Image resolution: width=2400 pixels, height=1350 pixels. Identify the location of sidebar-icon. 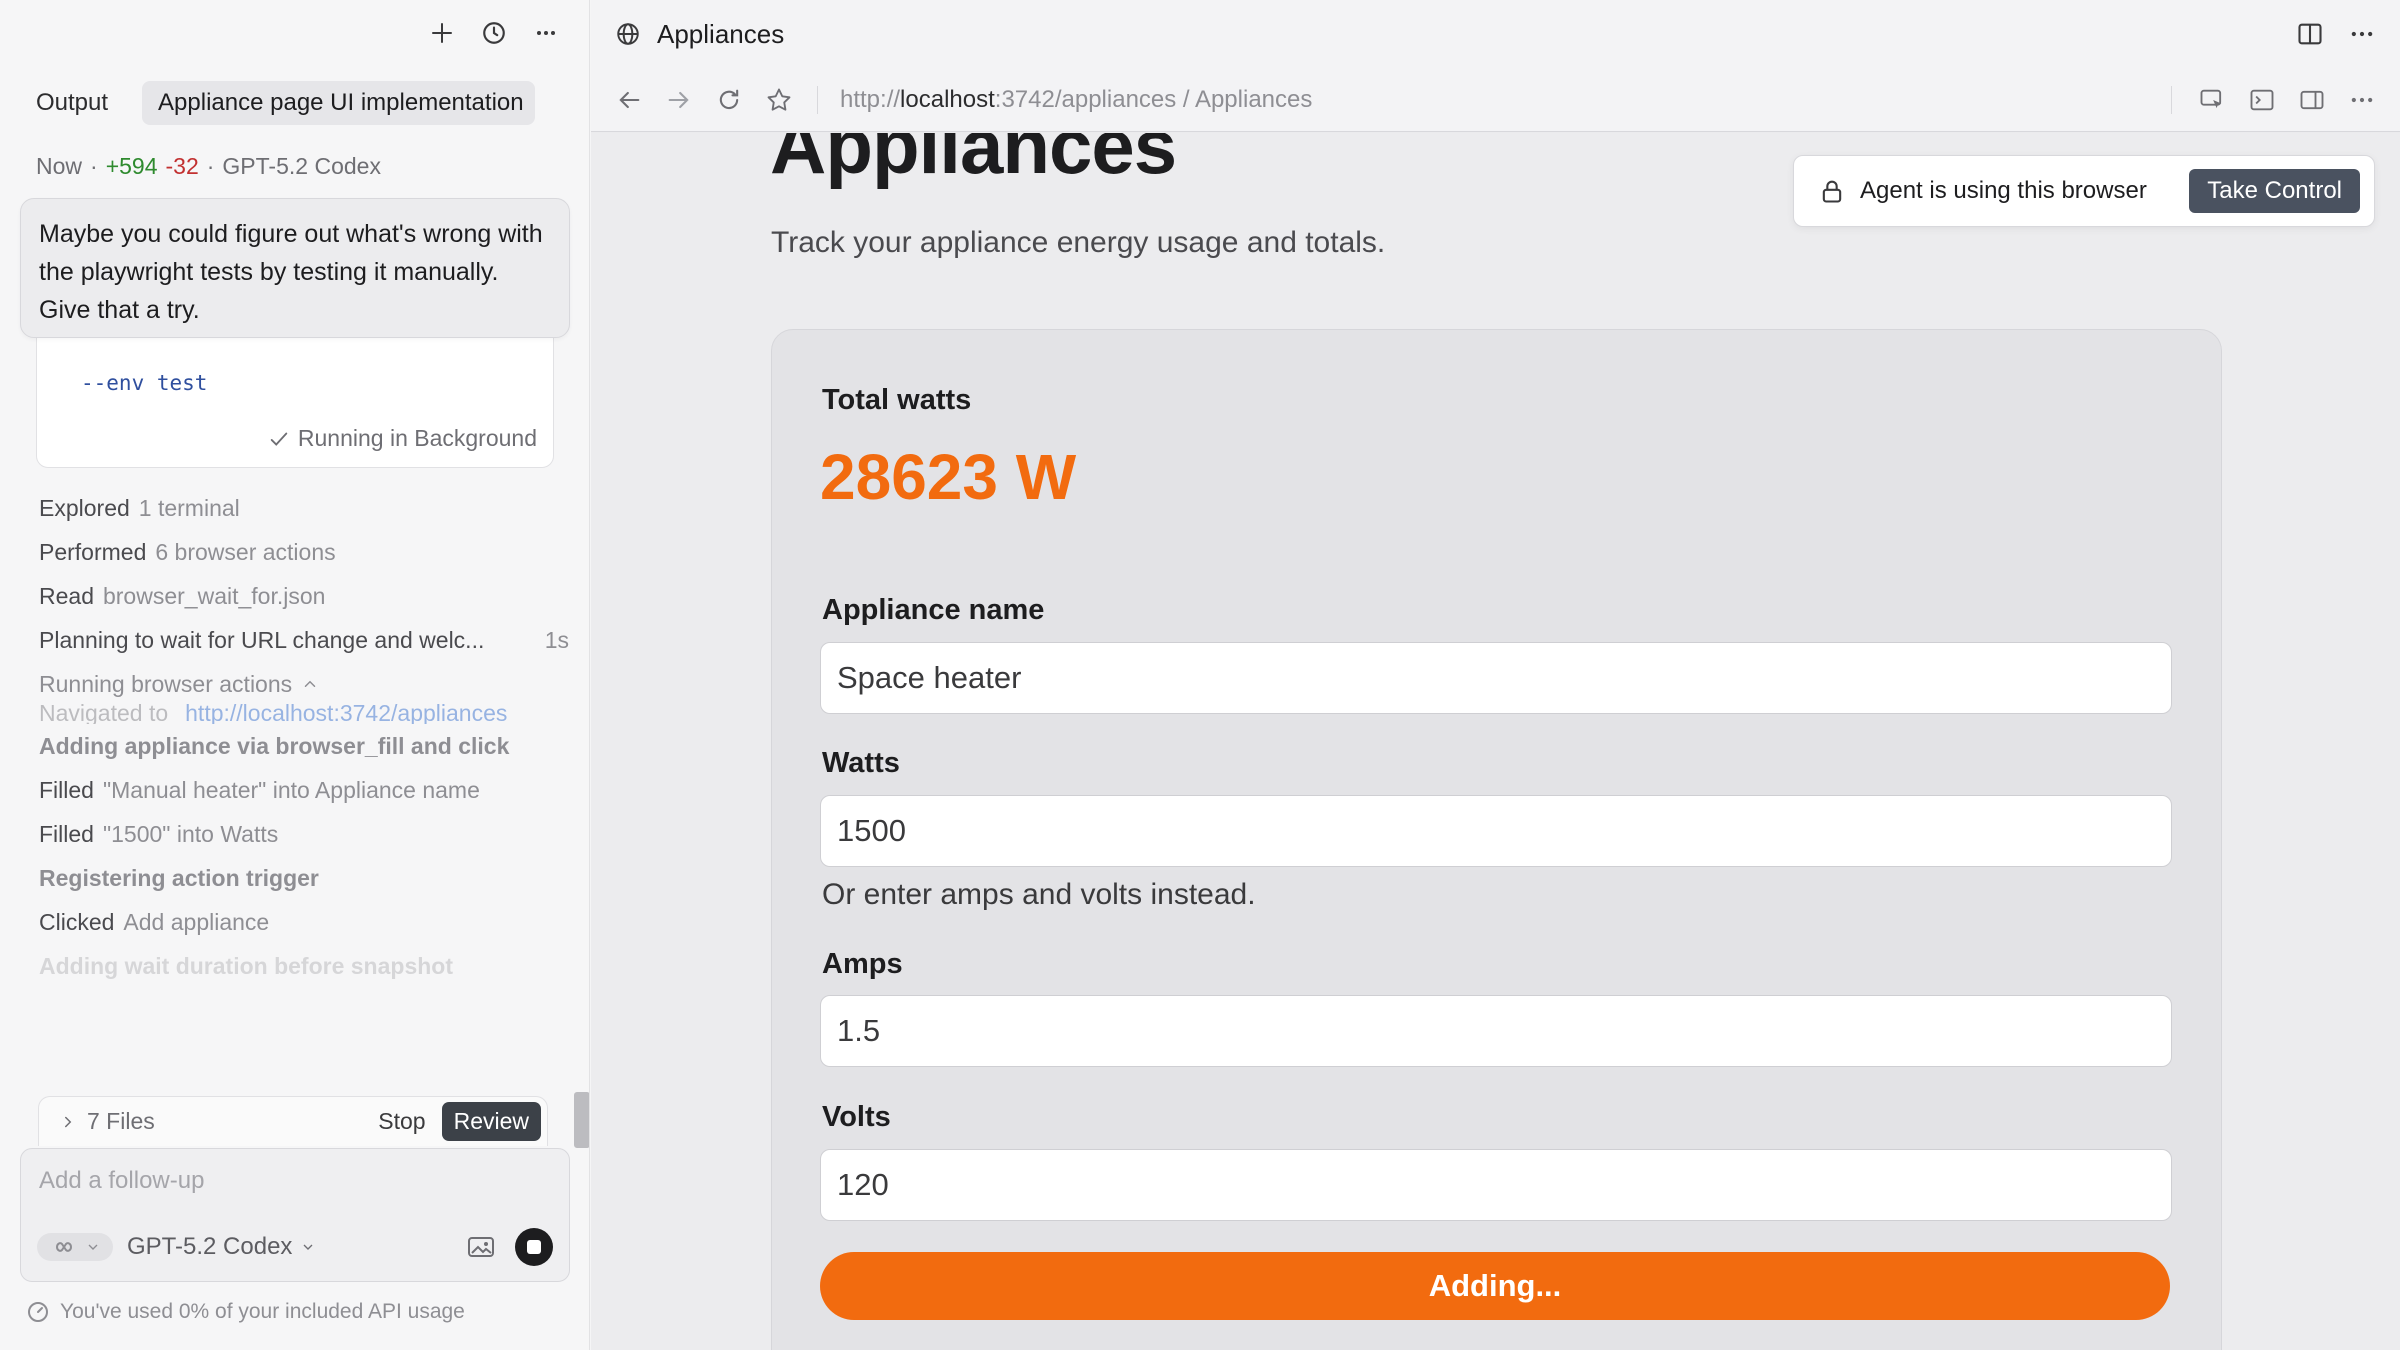
(2312, 100).